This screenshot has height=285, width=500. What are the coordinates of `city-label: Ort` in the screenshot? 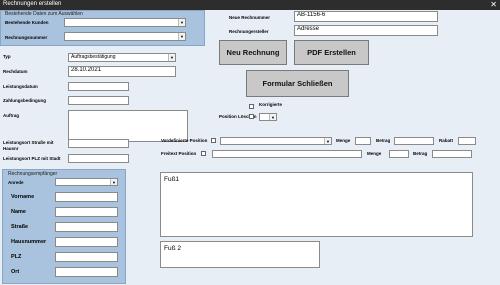 It's located at (15, 272).